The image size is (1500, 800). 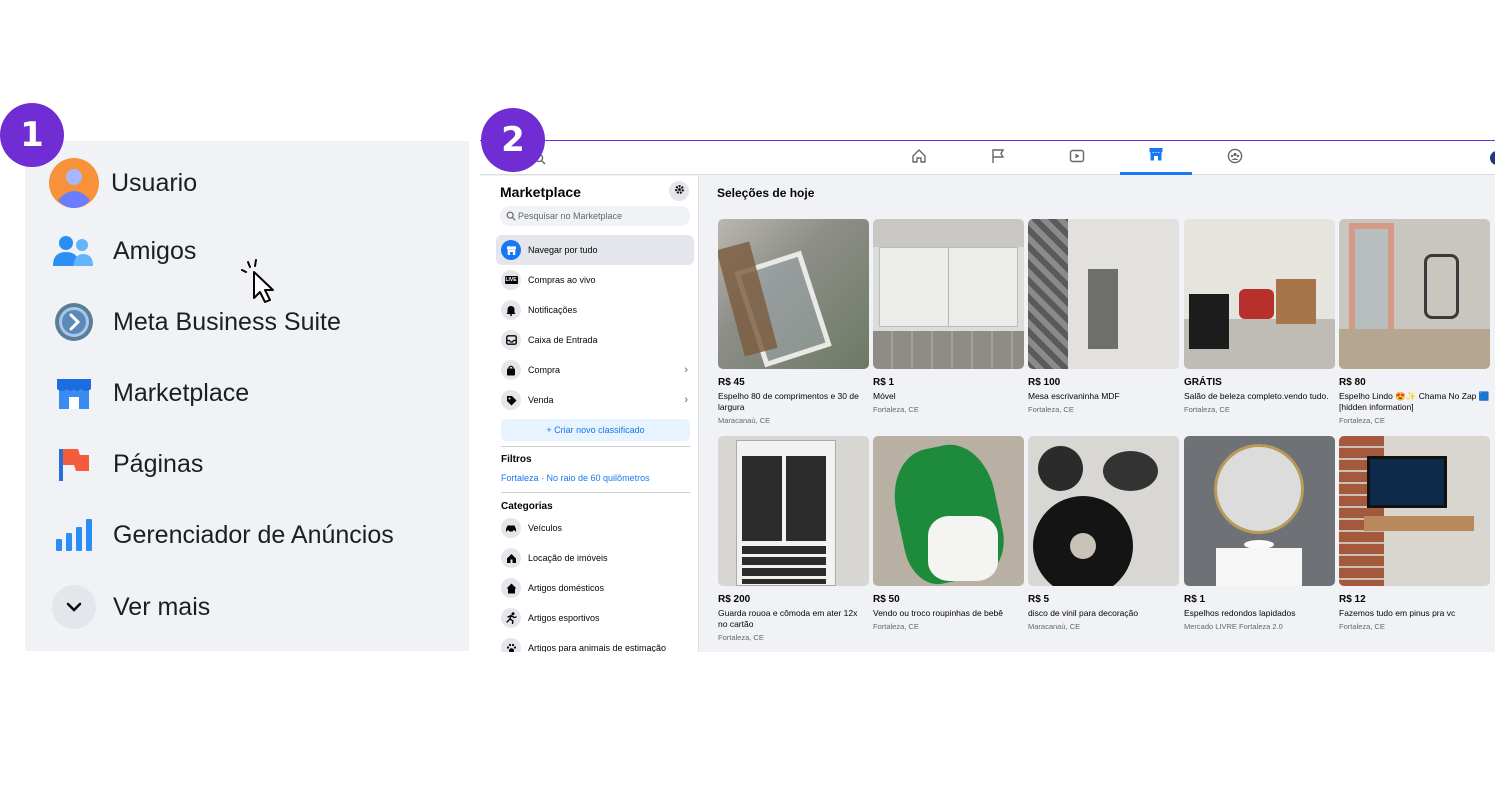 What do you see at coordinates (563, 340) in the screenshot?
I see `sidebar-item-label: Caixa de Entrada` at bounding box center [563, 340].